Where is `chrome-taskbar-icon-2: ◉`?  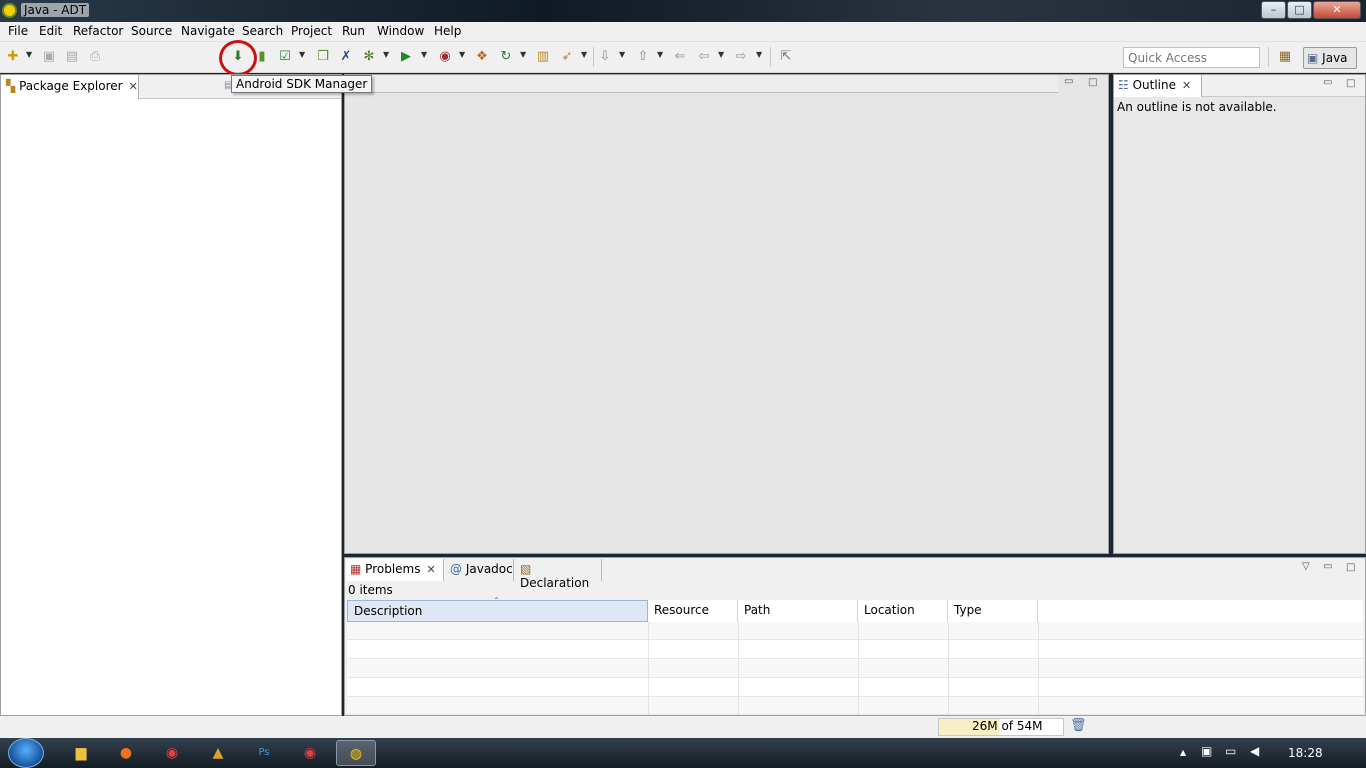
chrome-taskbar-icon-2: ◉ is located at coordinates (310, 753).